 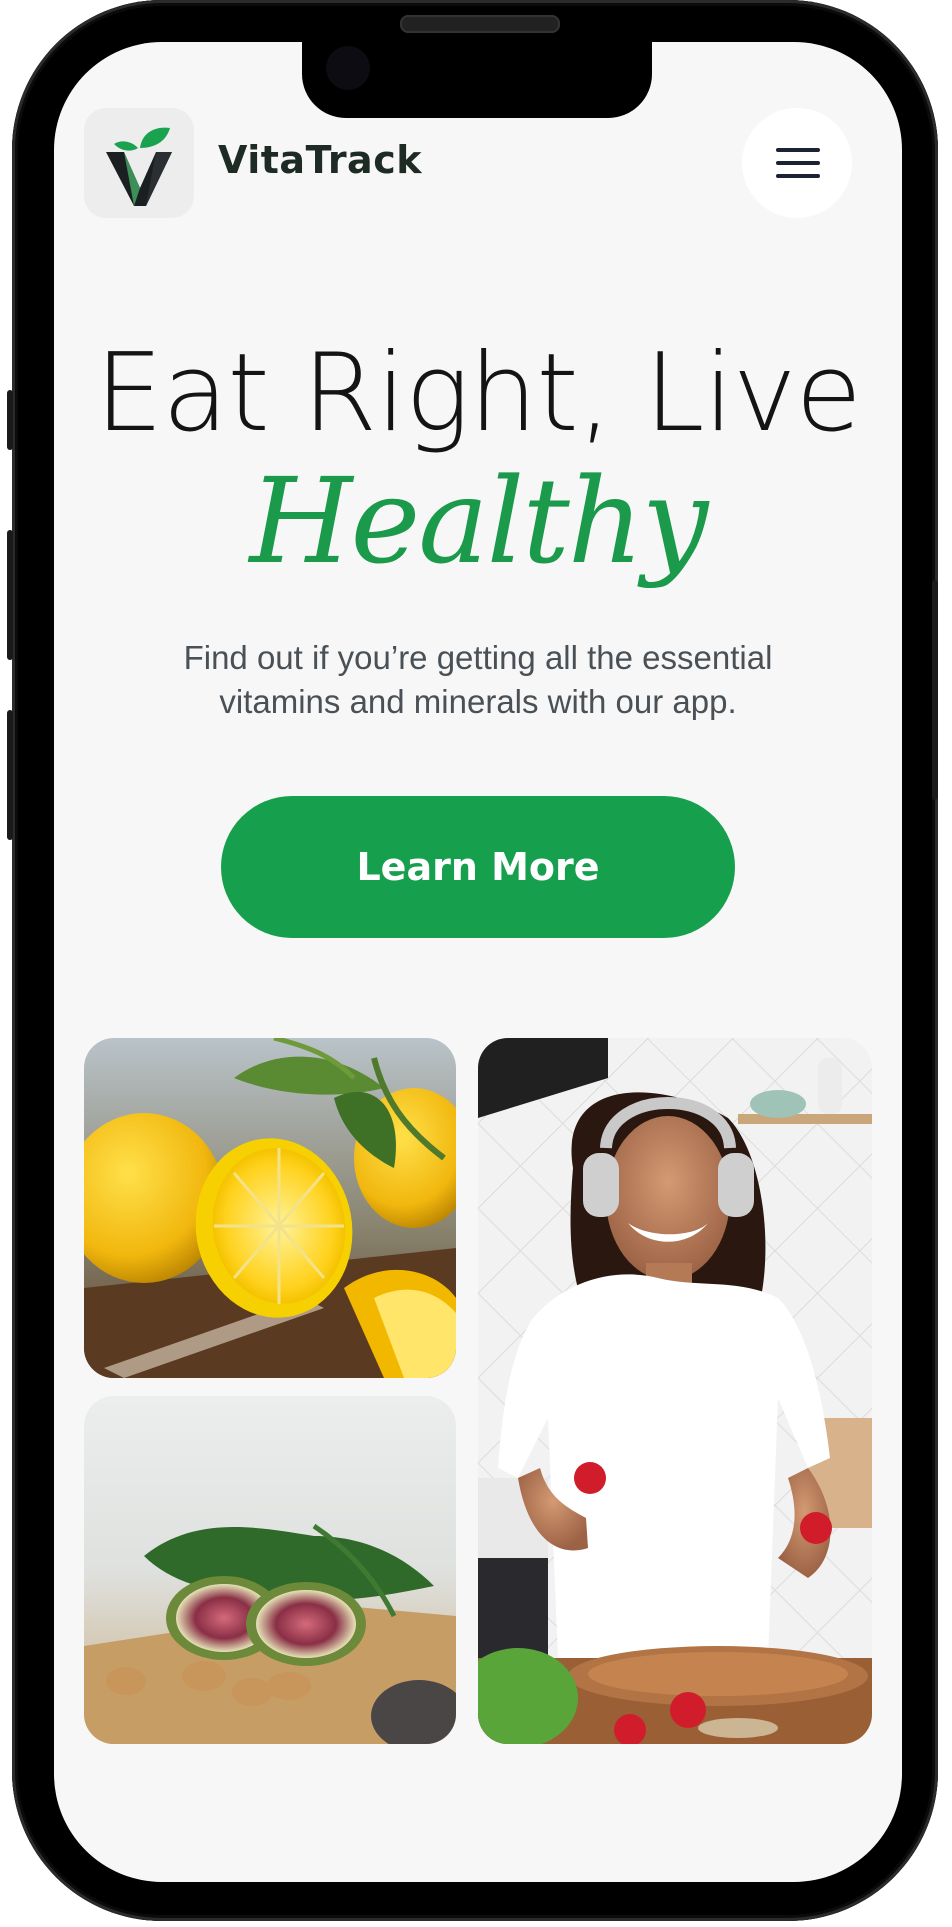 I want to click on menu-button, so click(x=797, y=163).